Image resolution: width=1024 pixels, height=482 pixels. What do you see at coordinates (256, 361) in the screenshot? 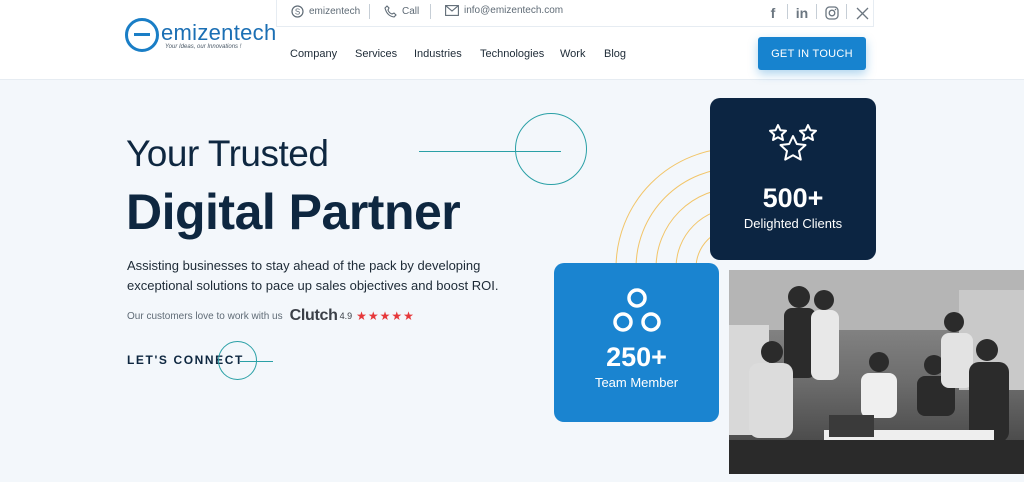
I see `connect-line` at bounding box center [256, 361].